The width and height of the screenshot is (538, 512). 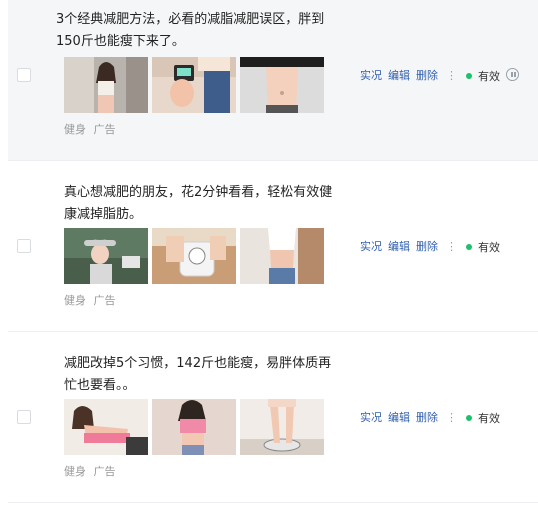 I want to click on ad-title: 真心想减肥的朋友，花2分钟看看，轻松有效健康减掉脂肪。, so click(x=198, y=203).